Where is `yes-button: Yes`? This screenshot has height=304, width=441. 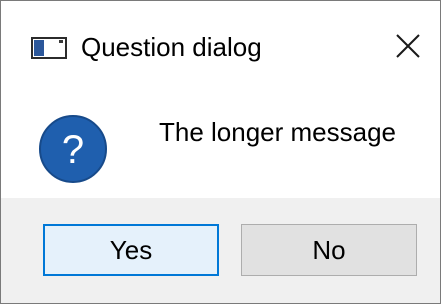
yes-button: Yes is located at coordinates (131, 250).